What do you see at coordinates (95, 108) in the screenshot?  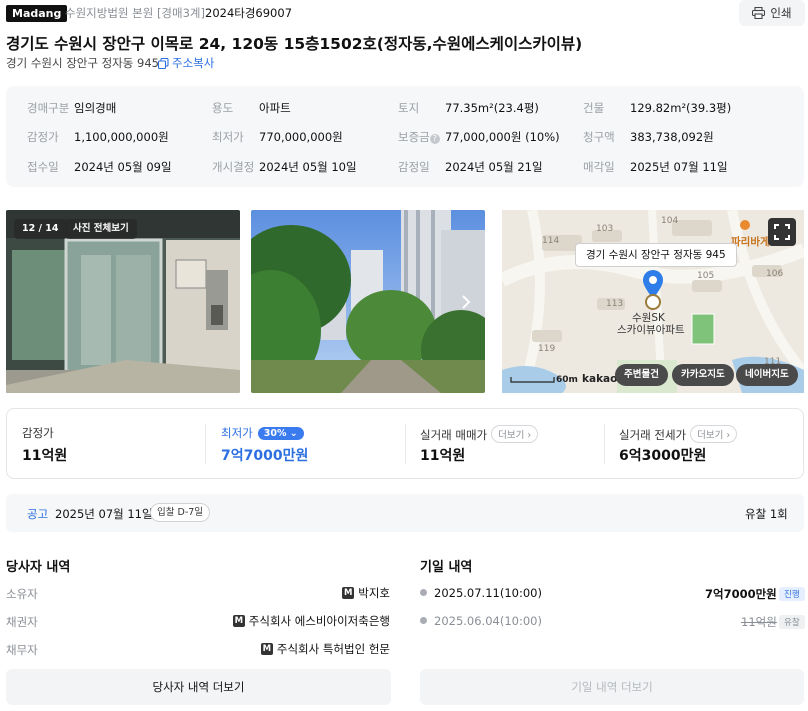 I see `info-value-type: 임의경매` at bounding box center [95, 108].